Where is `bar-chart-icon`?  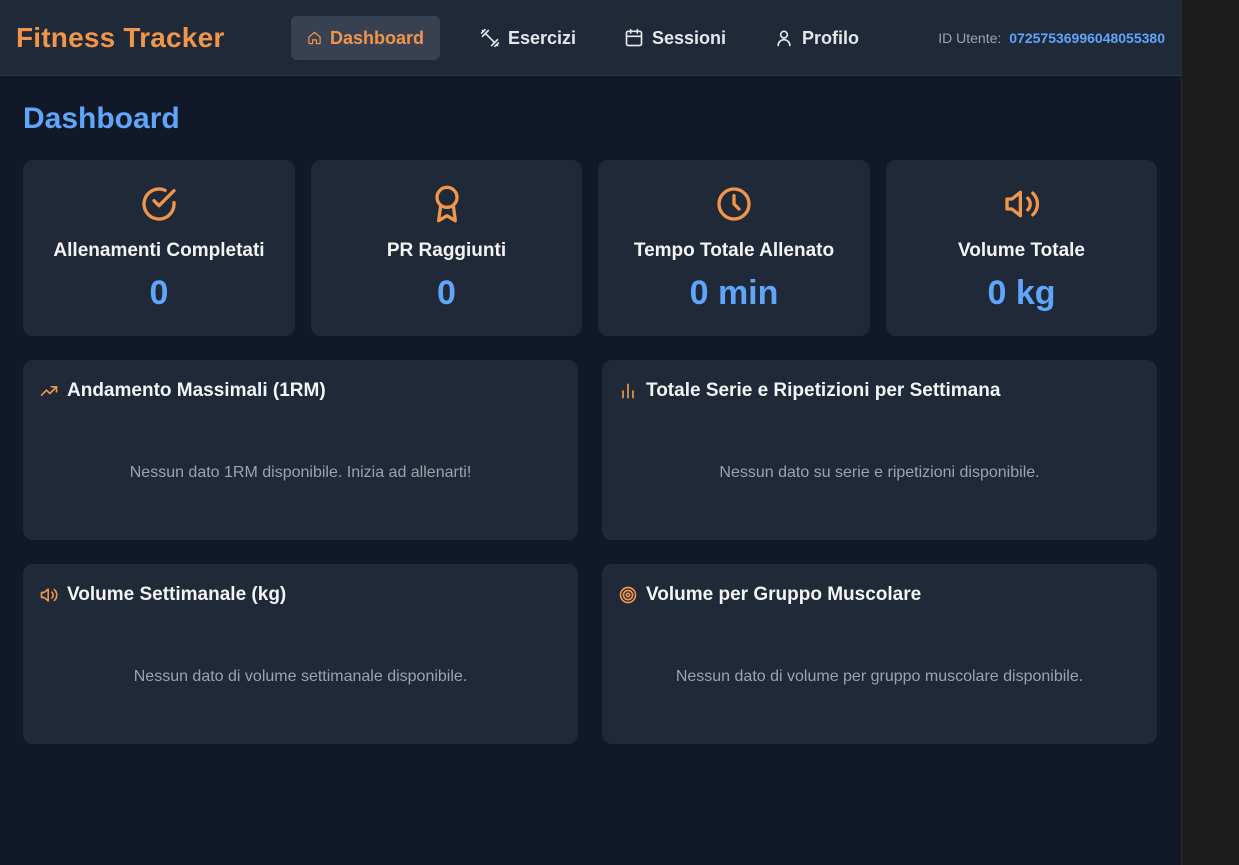
bar-chart-icon is located at coordinates (628, 391).